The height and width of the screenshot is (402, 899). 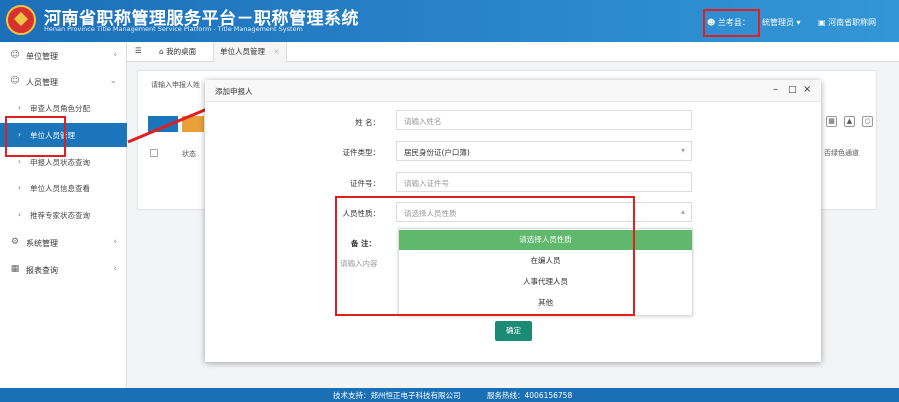 I want to click on emblem-logo, so click(x=21, y=20).